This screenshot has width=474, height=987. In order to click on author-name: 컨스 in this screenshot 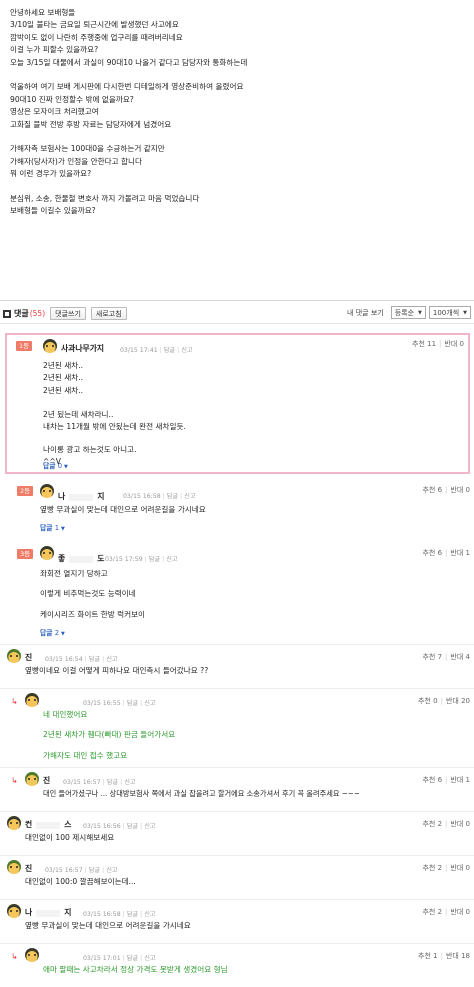, I will do `click(48, 824)`.